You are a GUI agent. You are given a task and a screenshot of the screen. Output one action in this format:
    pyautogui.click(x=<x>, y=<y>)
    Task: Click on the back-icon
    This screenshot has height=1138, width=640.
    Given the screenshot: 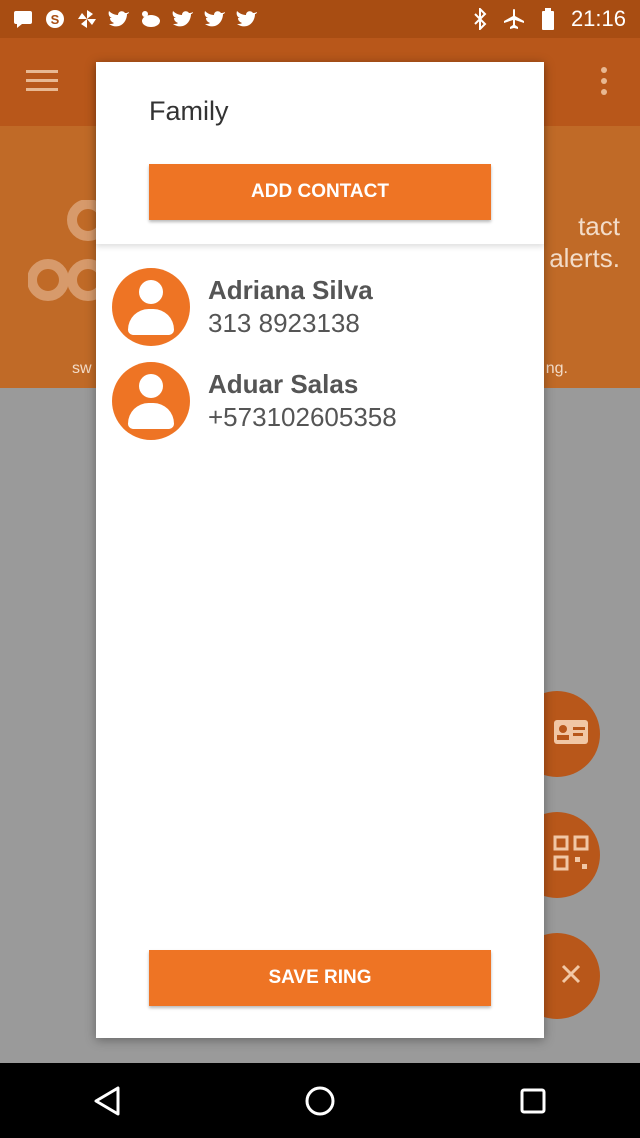 What is the action you would take?
    pyautogui.click(x=107, y=1100)
    